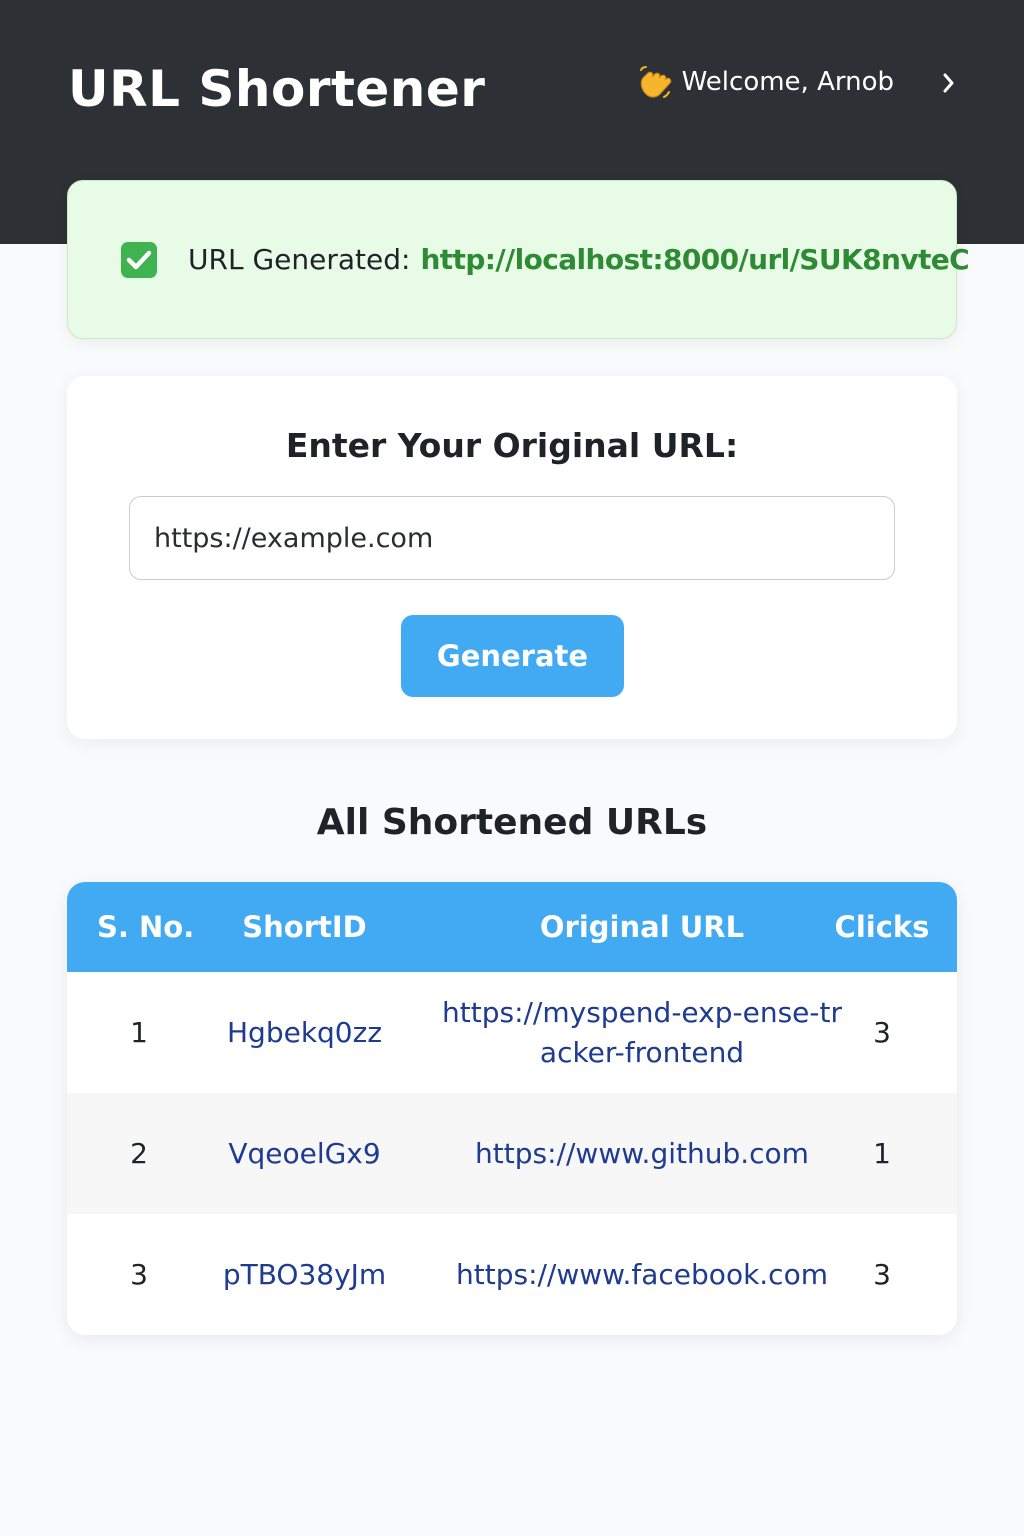  Describe the element at coordinates (949, 82) in the screenshot. I see `chevron-right-icon` at that location.